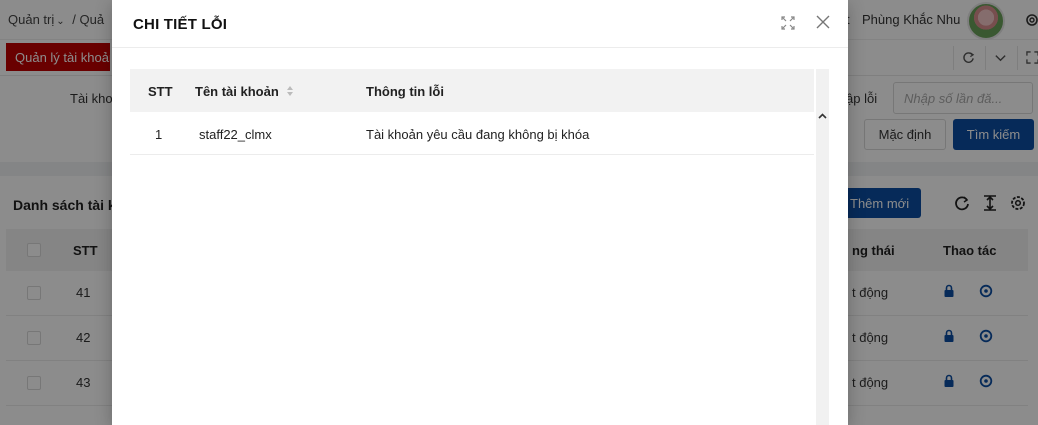  I want to click on close-icon, so click(823, 22).